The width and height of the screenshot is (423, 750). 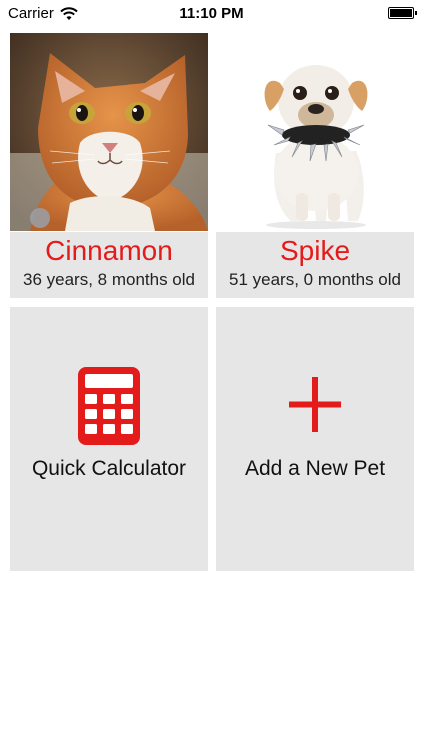 I want to click on pet-info-cinnamon: Cinnamon 36 years, 8 months old, so click(x=109, y=265).